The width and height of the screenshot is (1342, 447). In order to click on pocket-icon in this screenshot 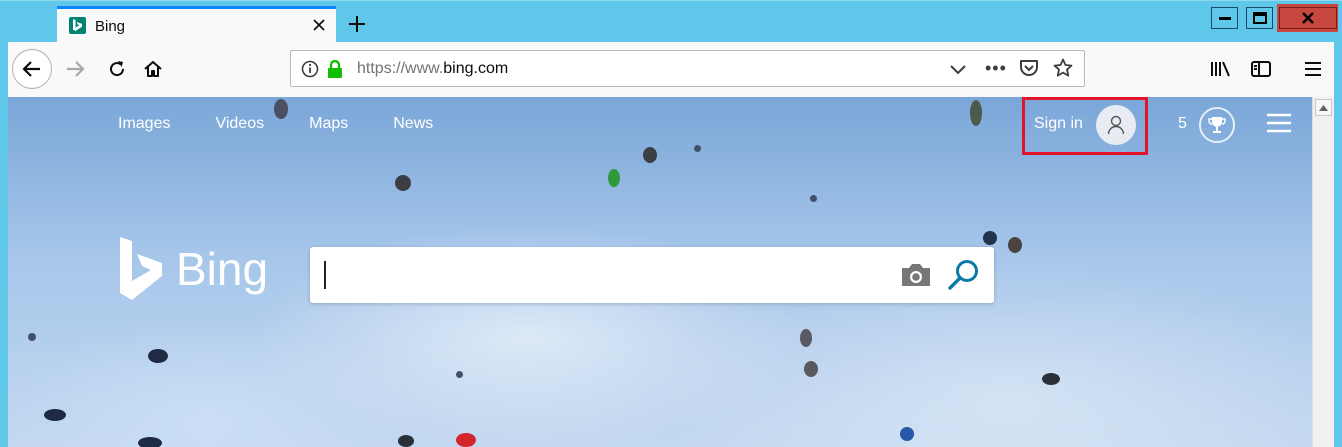, I will do `click(1029, 68)`.